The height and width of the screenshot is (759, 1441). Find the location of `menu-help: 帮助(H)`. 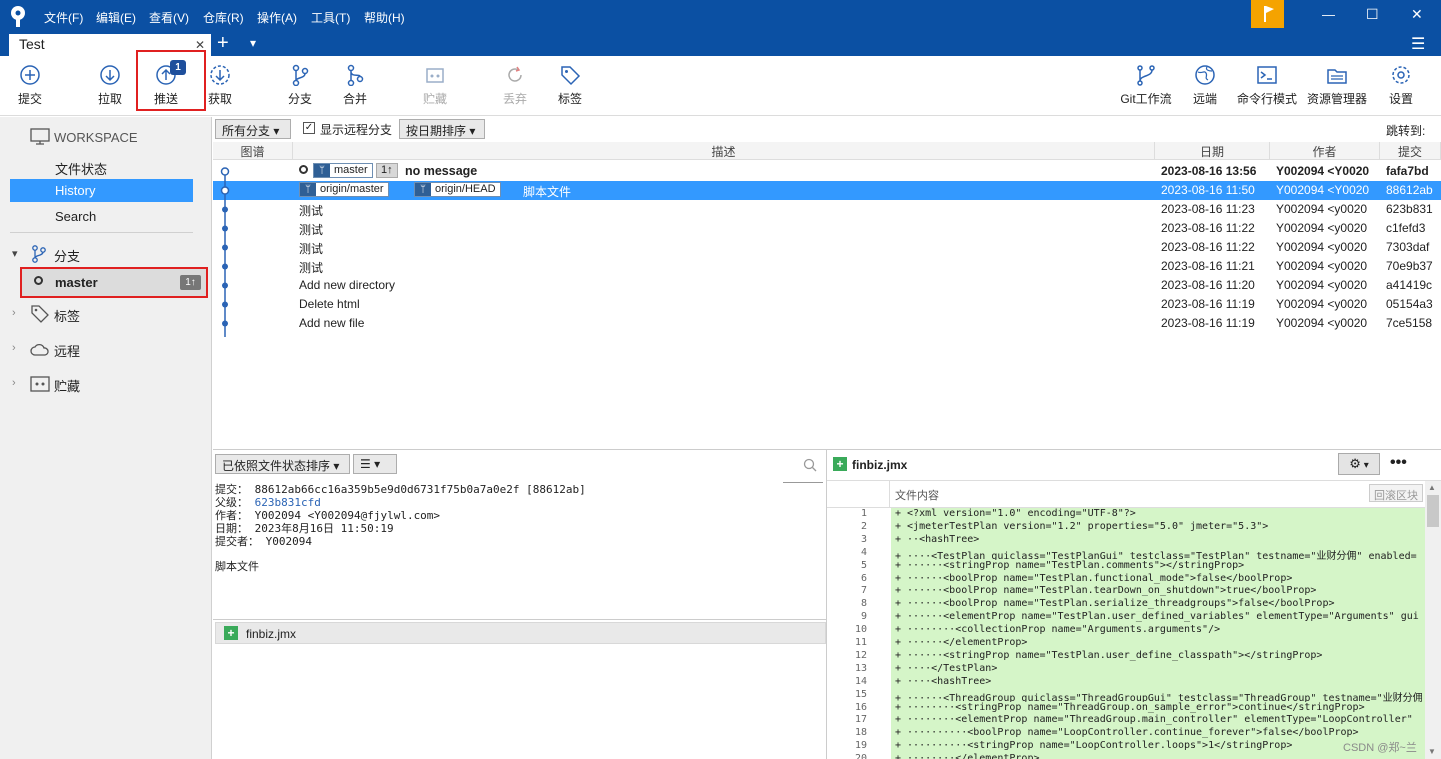

menu-help: 帮助(H) is located at coordinates (384, 17).